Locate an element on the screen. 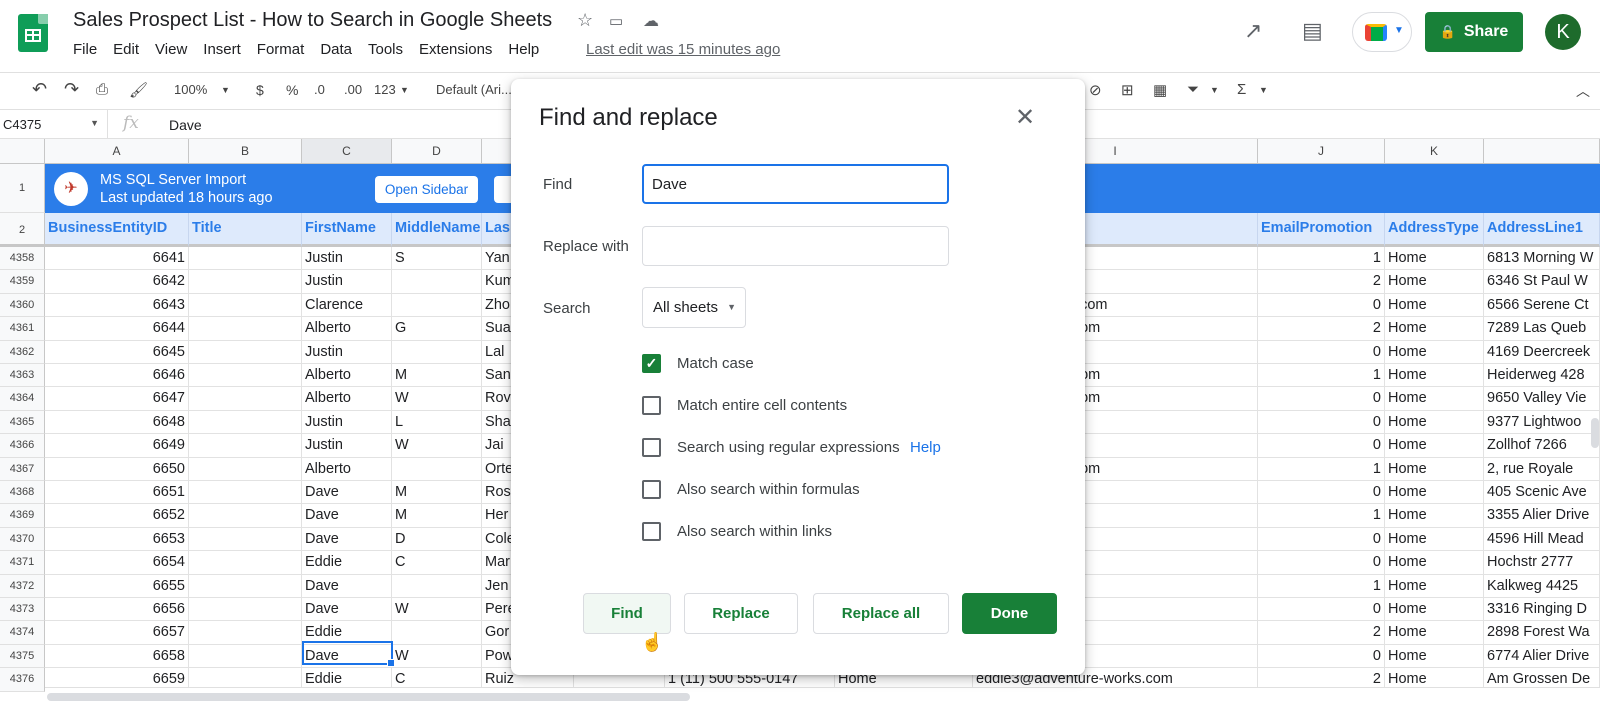  row-header: 4373 is located at coordinates (22, 610).